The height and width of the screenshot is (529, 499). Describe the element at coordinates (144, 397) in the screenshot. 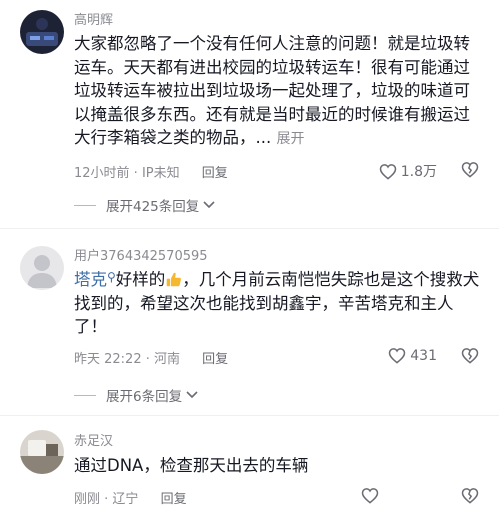

I see `expand-replies-label: 展开6条回复` at that location.